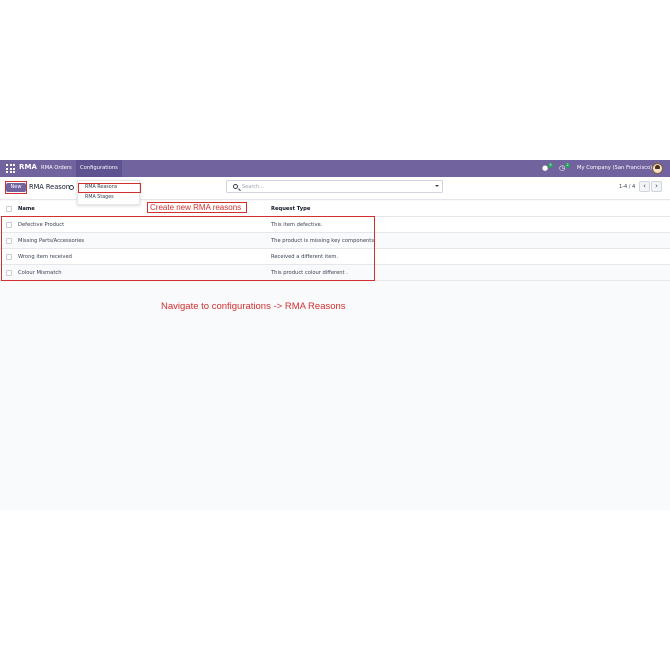 The width and height of the screenshot is (670, 670). Describe the element at coordinates (290, 209) in the screenshot. I see `column-header-request-type: Request Type` at that location.